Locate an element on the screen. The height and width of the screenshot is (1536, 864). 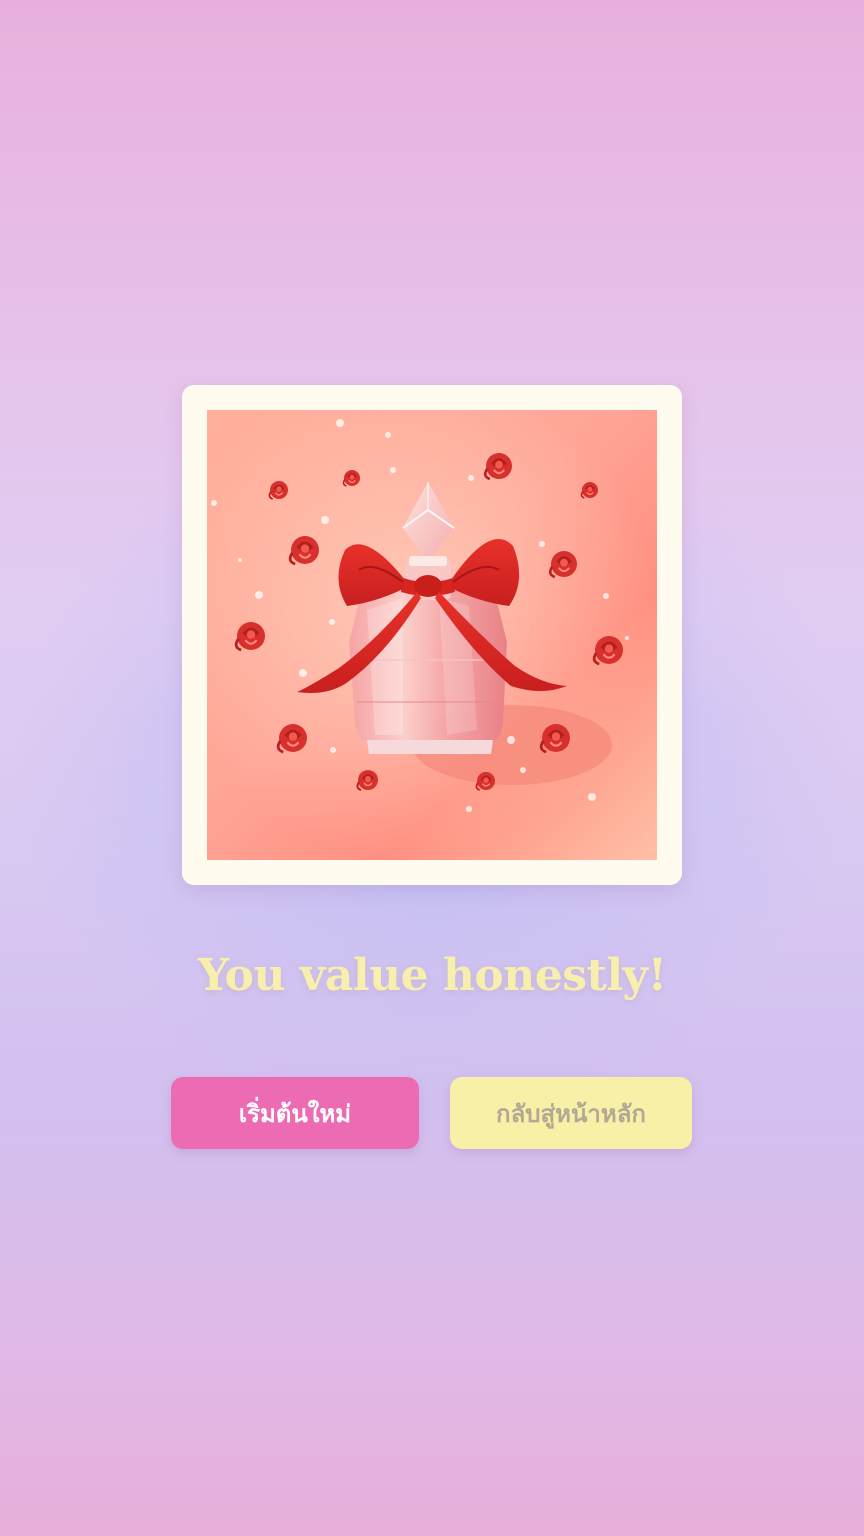
restart-button: เริ่มต้นใหม่ is located at coordinates (295, 1113).